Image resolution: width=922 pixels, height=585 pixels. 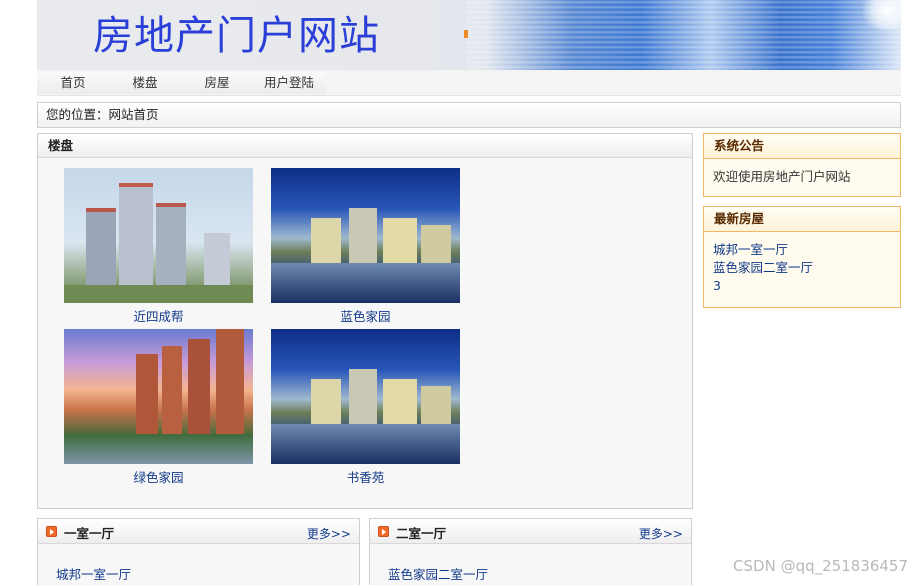 I want to click on estate-name: 近四成帮, so click(x=158, y=315).